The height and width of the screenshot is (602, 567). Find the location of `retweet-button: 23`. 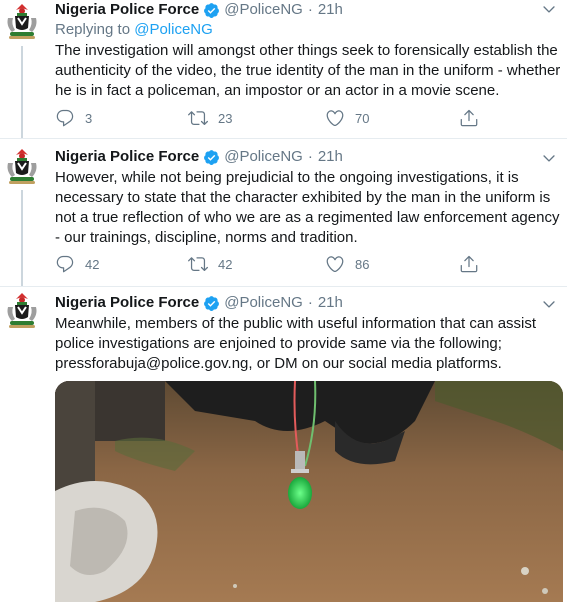

retweet-button: 23 is located at coordinates (210, 118).